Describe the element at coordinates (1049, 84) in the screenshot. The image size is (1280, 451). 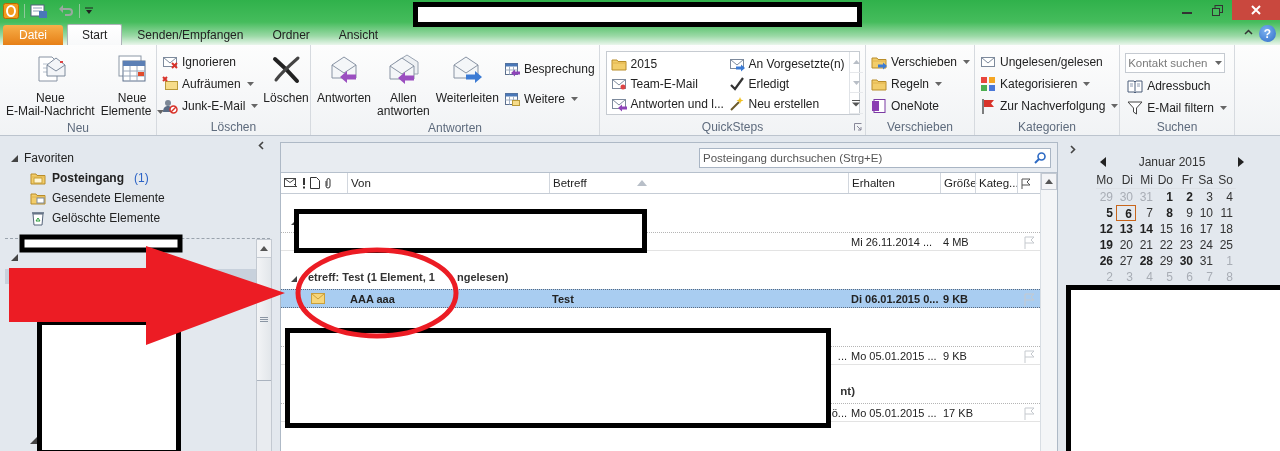
I see `categorize-button: Kategorisieren` at that location.